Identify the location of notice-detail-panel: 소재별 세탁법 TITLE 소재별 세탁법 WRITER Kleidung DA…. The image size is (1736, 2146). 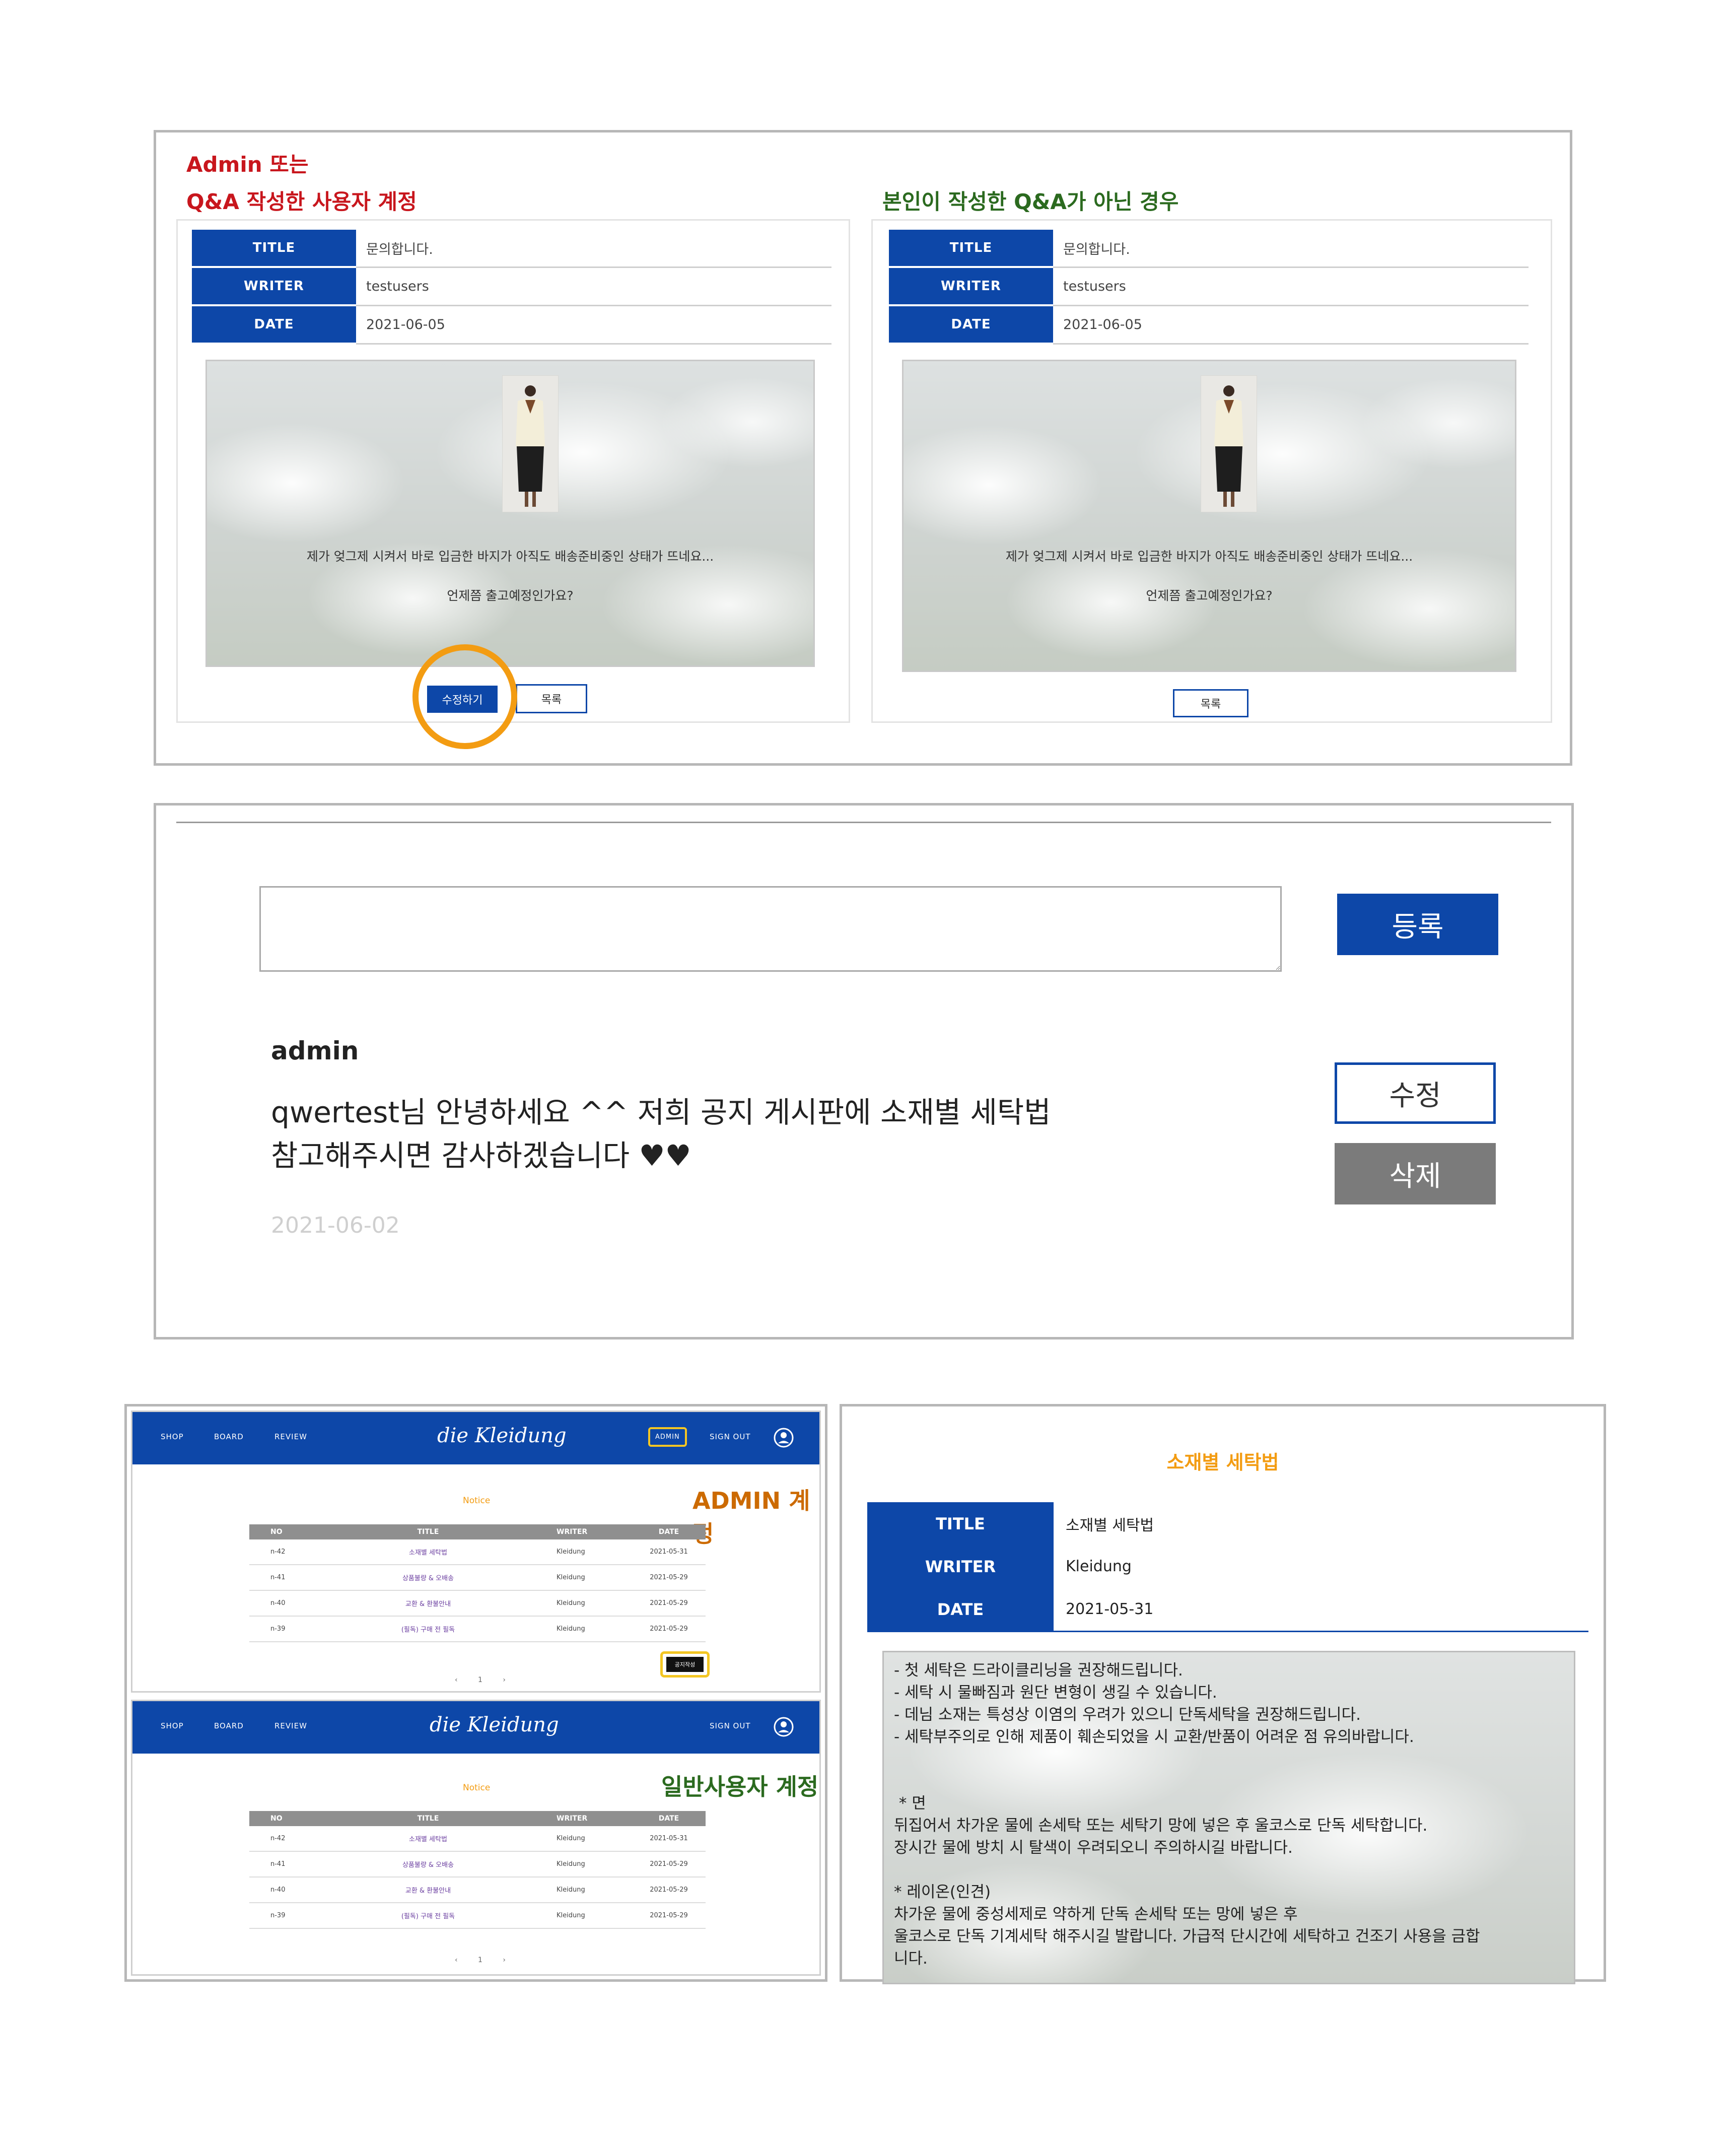
(1223, 1694).